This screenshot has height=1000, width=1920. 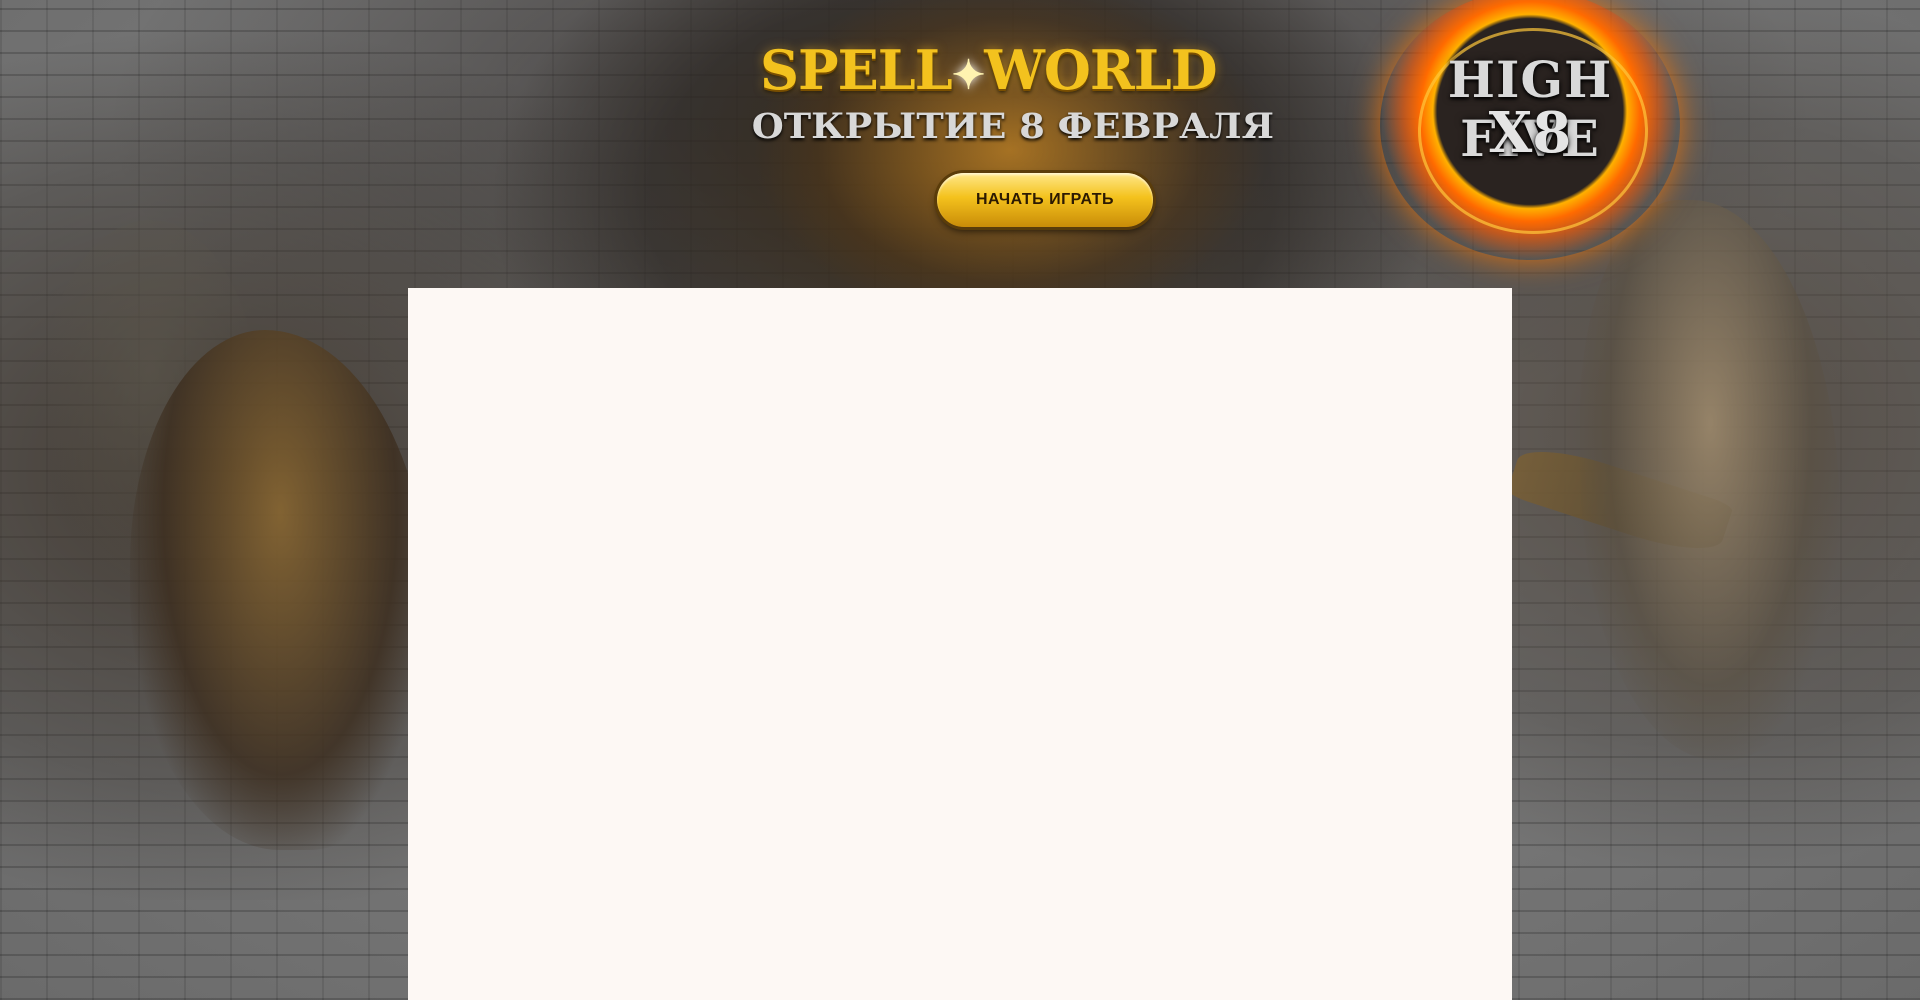 What do you see at coordinates (968, 75) in the screenshot?
I see `star-icon: ✦` at bounding box center [968, 75].